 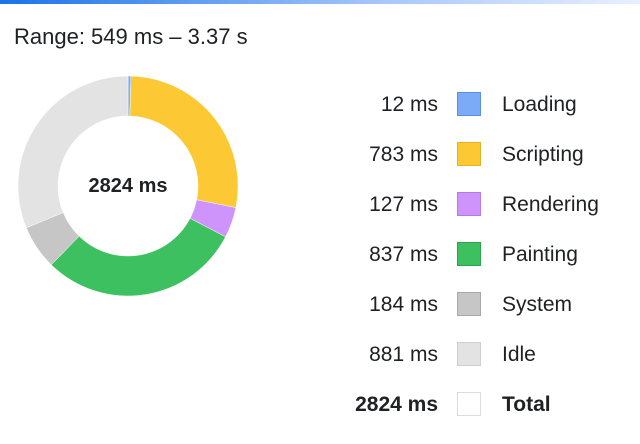 What do you see at coordinates (537, 304) in the screenshot?
I see `legend-label: System` at bounding box center [537, 304].